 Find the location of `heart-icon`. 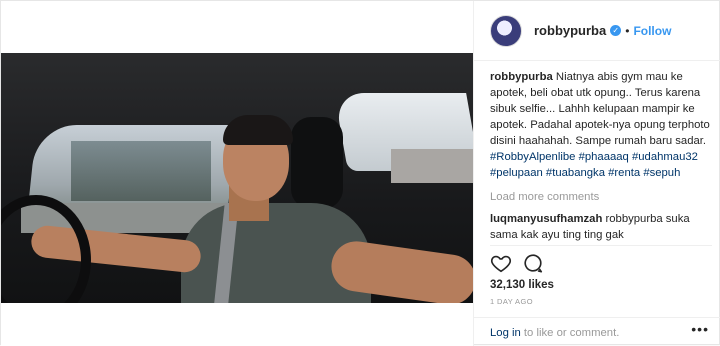

heart-icon is located at coordinates (501, 263).